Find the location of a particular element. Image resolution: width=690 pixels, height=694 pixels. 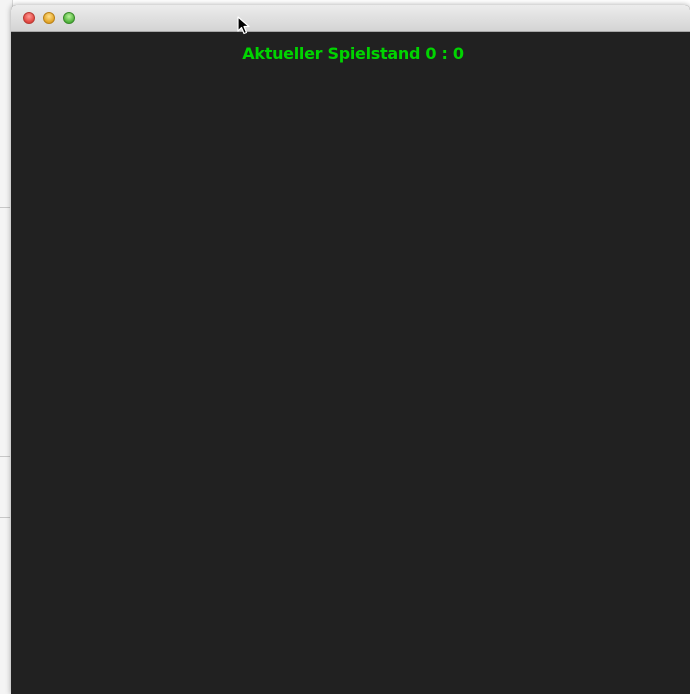

zoom-icon is located at coordinates (69, 18).